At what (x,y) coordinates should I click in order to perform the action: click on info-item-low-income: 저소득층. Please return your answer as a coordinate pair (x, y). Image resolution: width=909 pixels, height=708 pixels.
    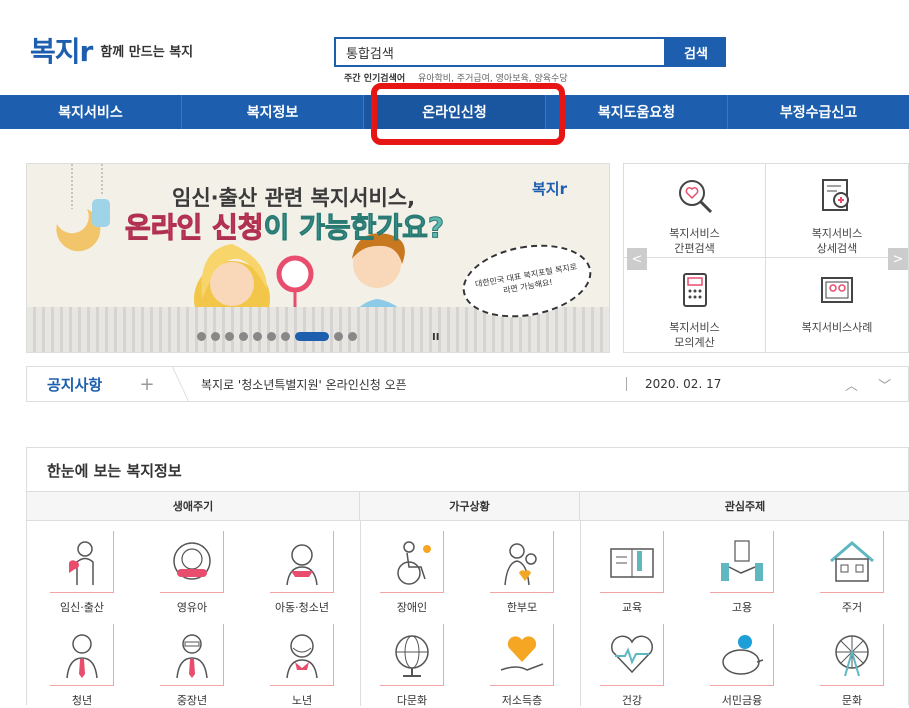
    Looking at the image, I should click on (522, 666).